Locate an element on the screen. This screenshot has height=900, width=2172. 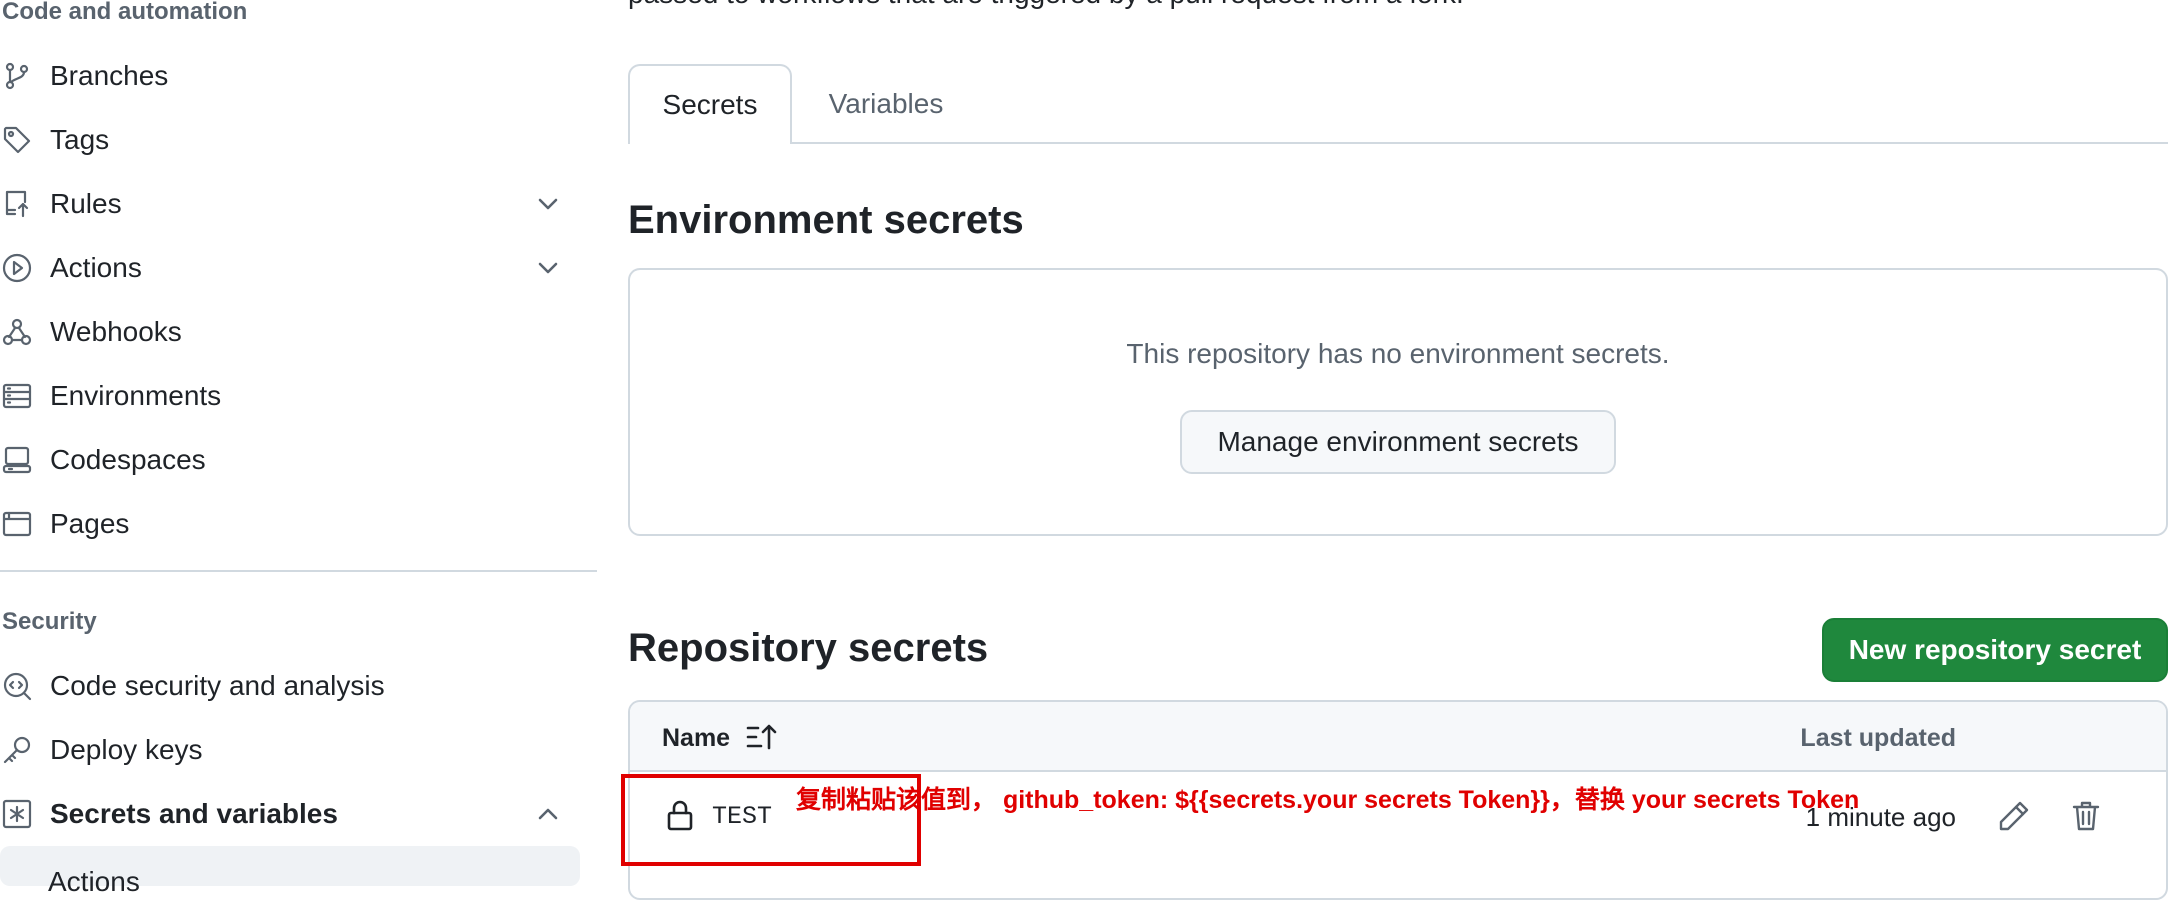
trash-icon is located at coordinates (2086, 816).